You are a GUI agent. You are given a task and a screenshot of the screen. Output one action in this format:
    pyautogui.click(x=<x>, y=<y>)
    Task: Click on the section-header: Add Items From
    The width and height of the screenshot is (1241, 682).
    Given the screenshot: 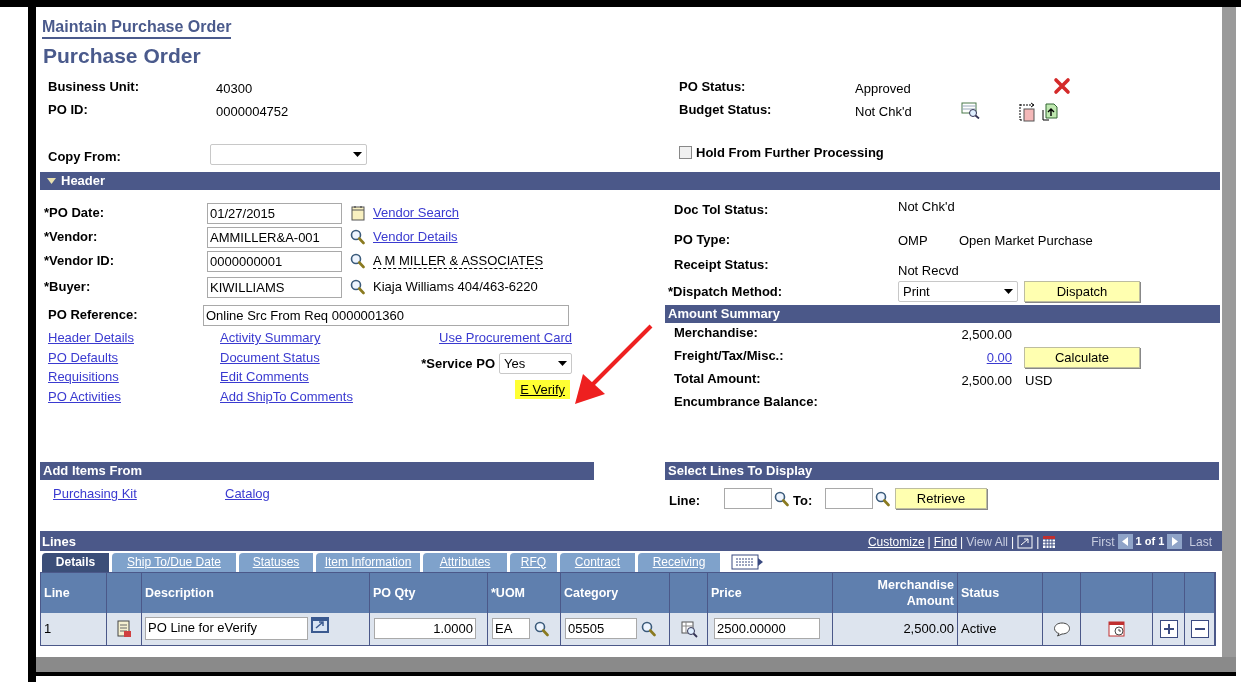 What is the action you would take?
    pyautogui.click(x=317, y=471)
    